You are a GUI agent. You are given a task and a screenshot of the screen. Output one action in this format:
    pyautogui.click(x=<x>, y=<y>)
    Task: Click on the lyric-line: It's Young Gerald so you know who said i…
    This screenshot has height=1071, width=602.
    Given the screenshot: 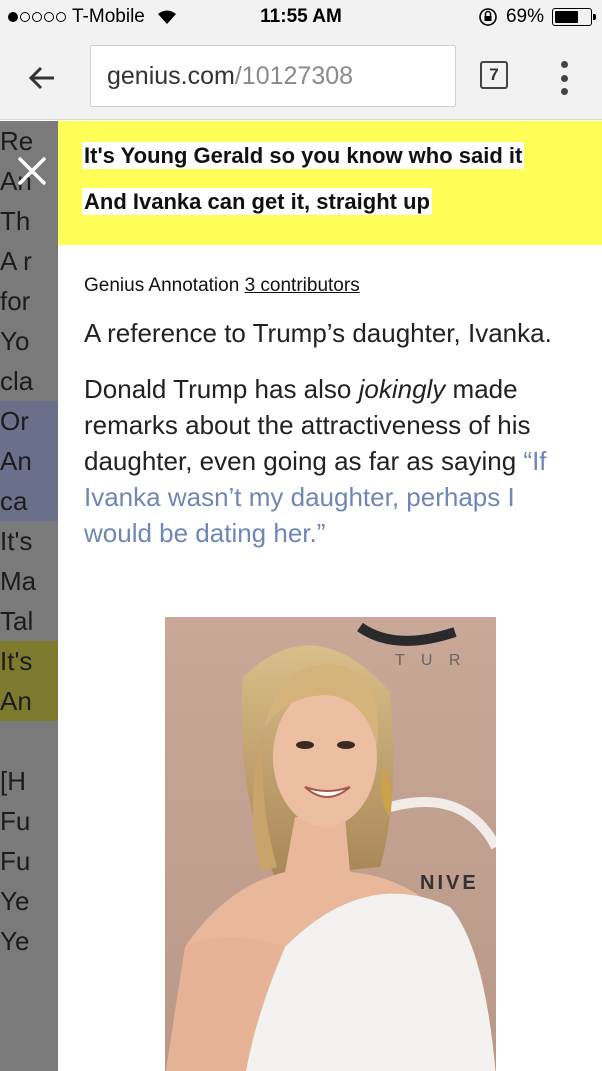 What is the action you would take?
    pyautogui.click(x=334, y=155)
    